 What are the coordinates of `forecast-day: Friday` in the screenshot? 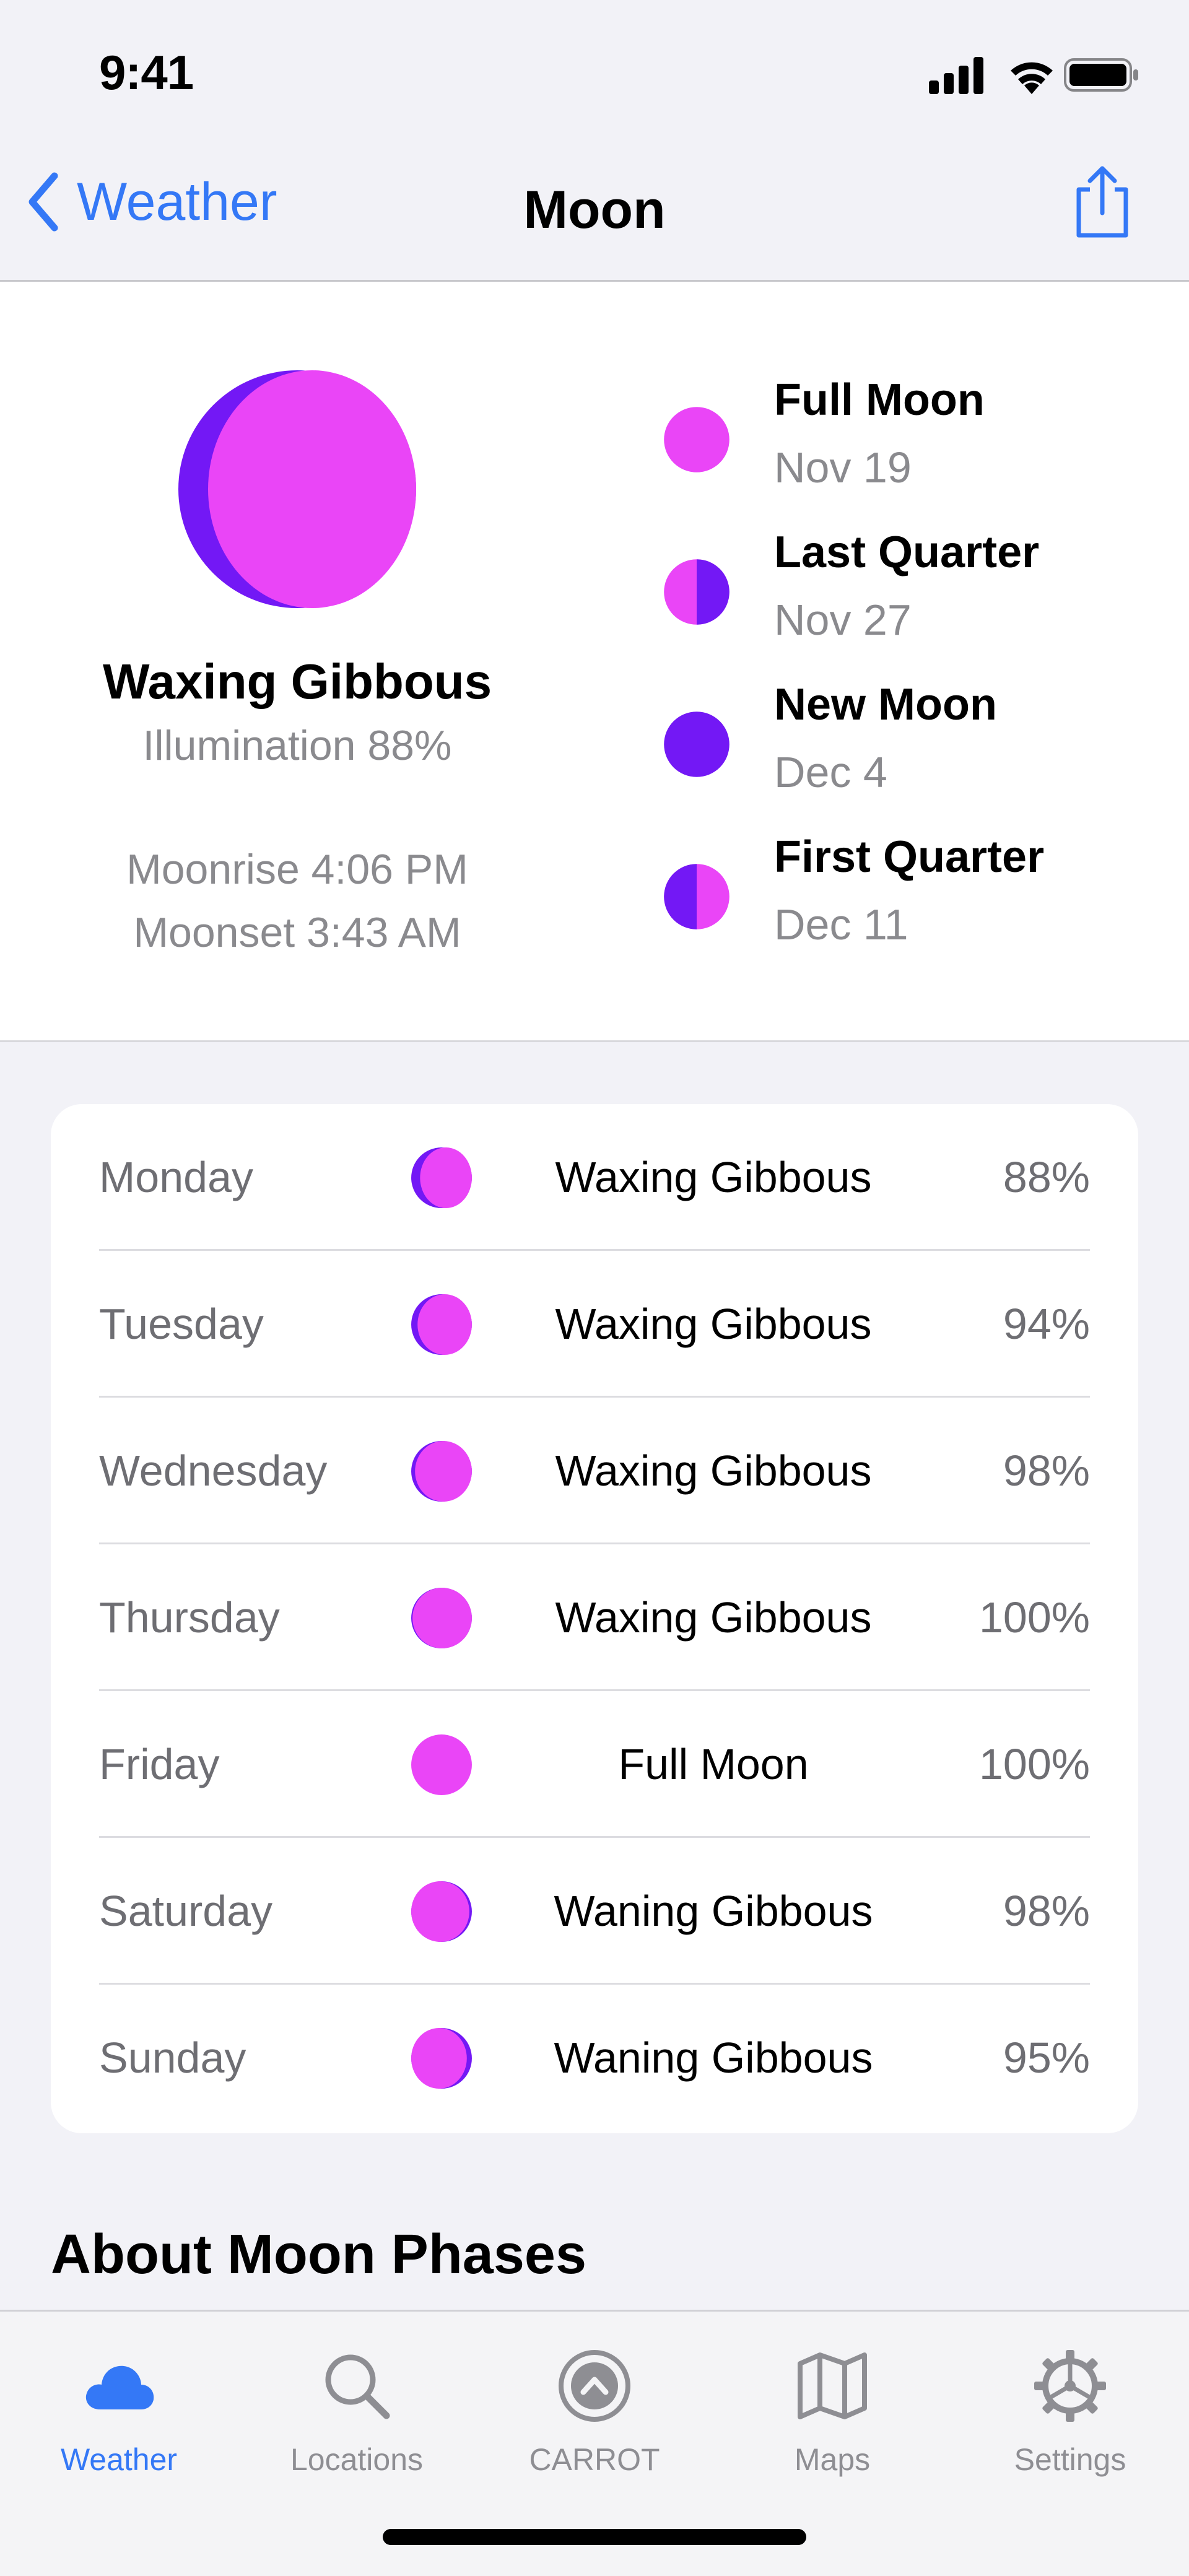 It's located at (159, 1764).